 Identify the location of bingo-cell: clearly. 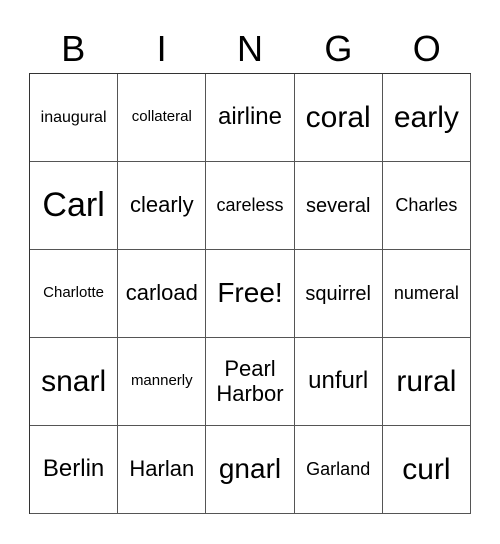
(162, 206).